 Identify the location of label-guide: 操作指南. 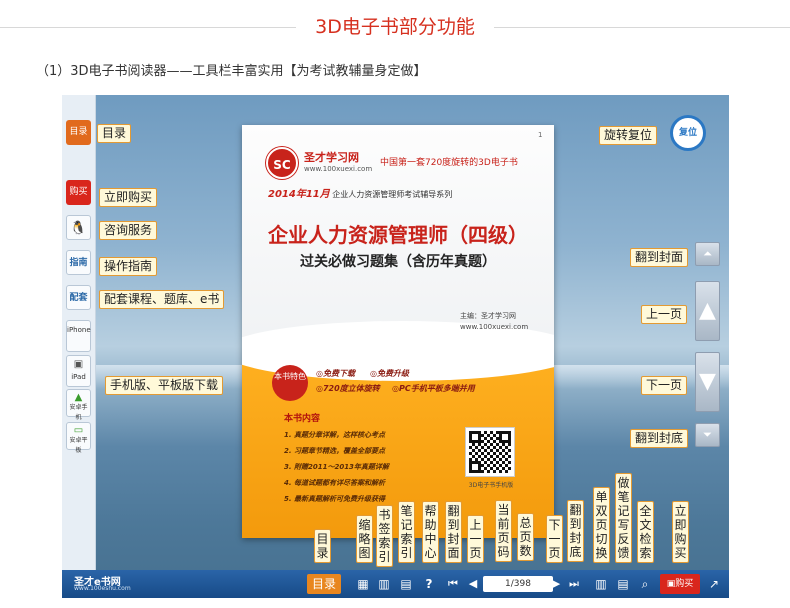
(128, 266).